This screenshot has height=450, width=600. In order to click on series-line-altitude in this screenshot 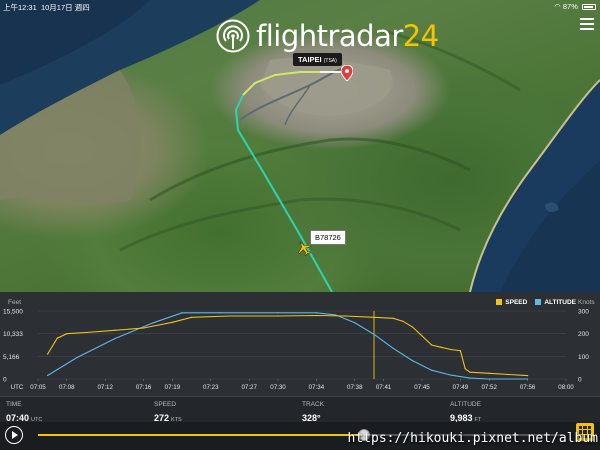, I will do `click(287, 346)`.